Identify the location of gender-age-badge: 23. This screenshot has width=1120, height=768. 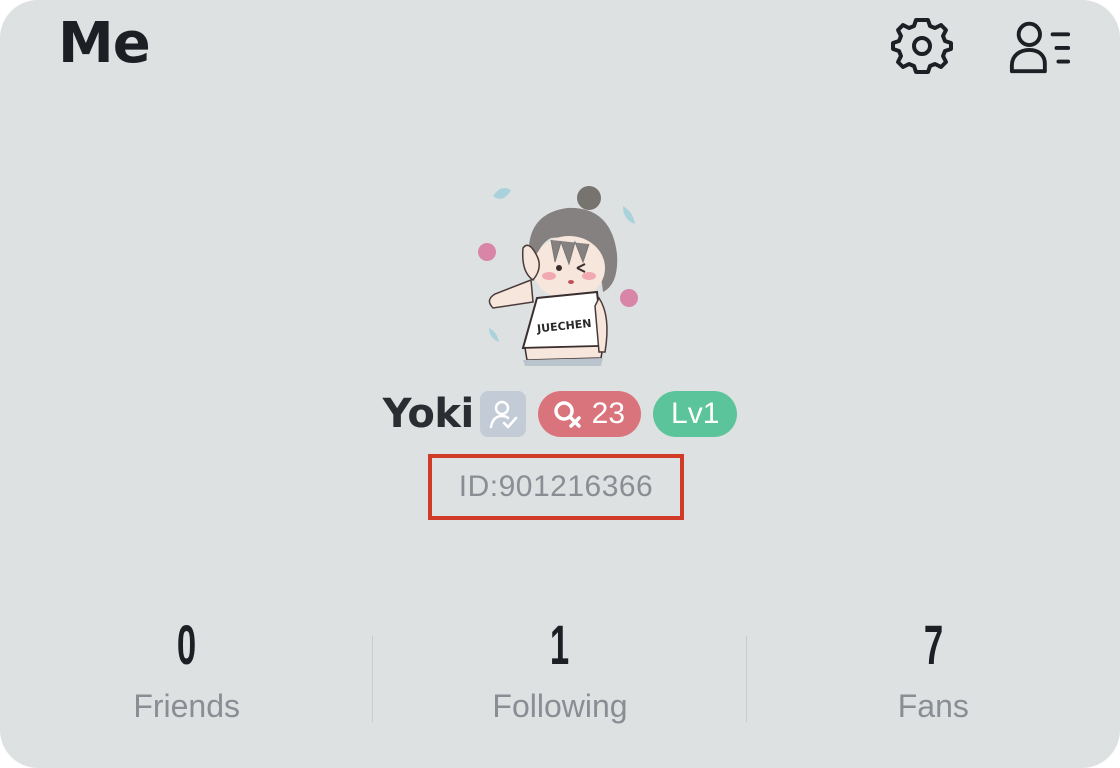
(589, 414).